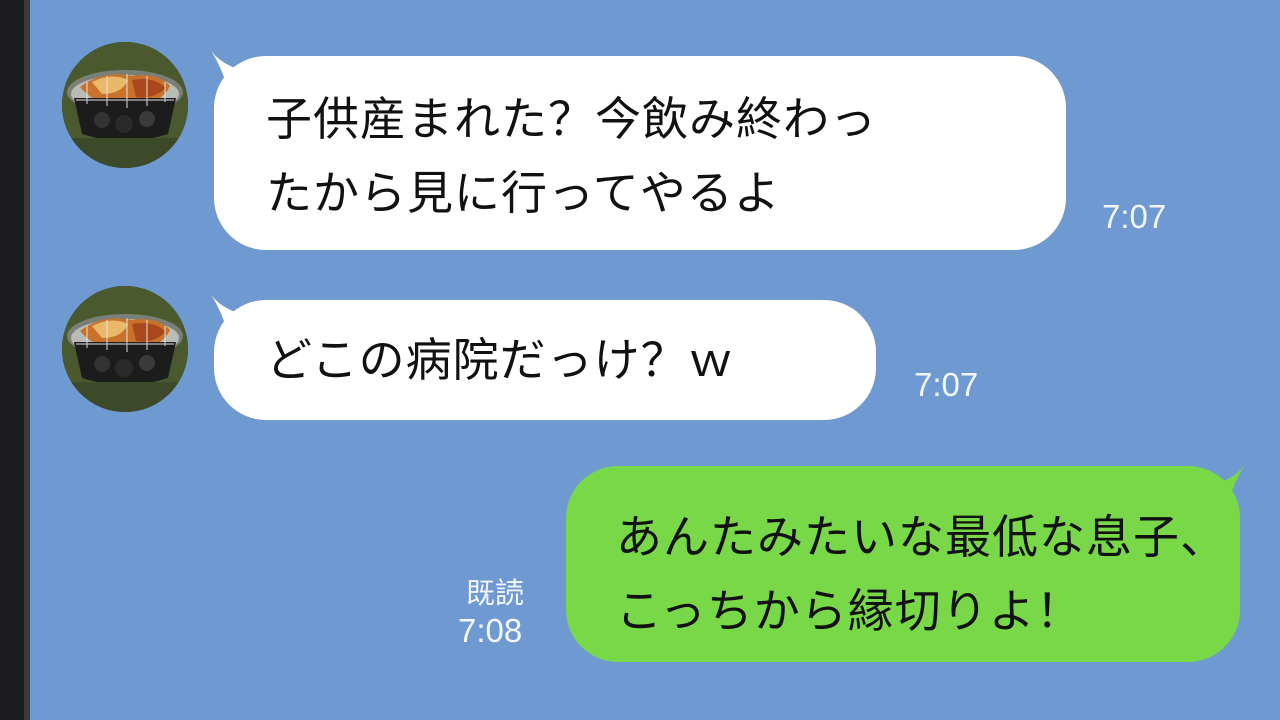  What do you see at coordinates (500, 360) in the screenshot?
I see `message-line: どこの病院だっけ？ｗ` at bounding box center [500, 360].